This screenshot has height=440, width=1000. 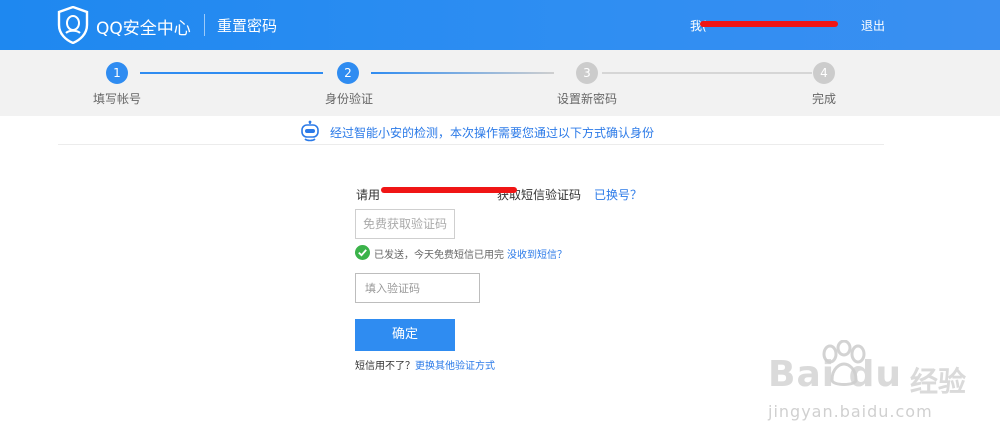 I want to click on shield-penguin-icon, so click(x=73, y=25).